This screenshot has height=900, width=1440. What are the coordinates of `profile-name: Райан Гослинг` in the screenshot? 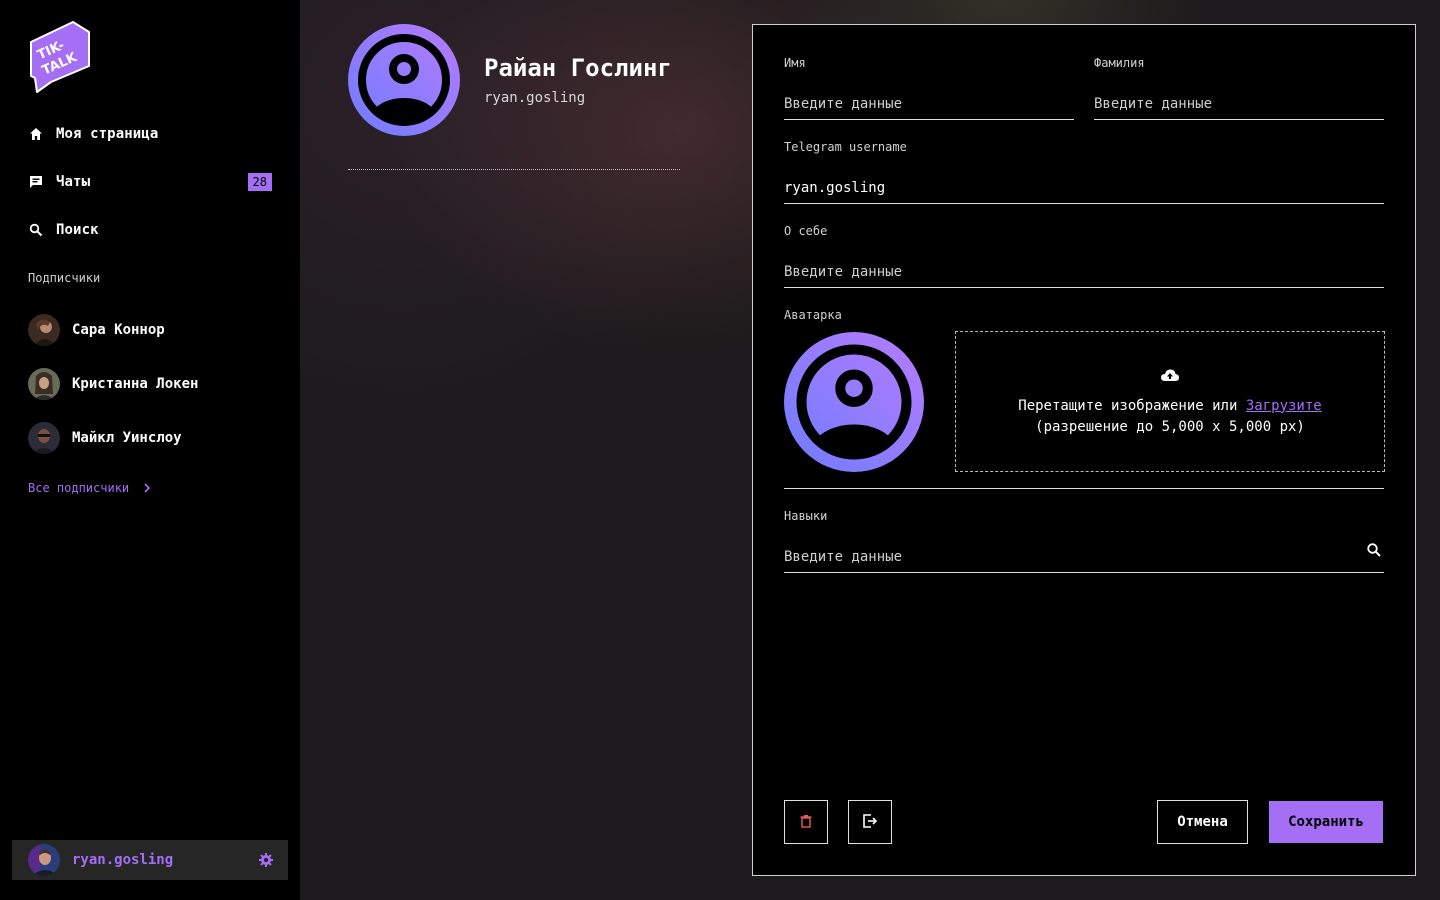 It's located at (578, 68).